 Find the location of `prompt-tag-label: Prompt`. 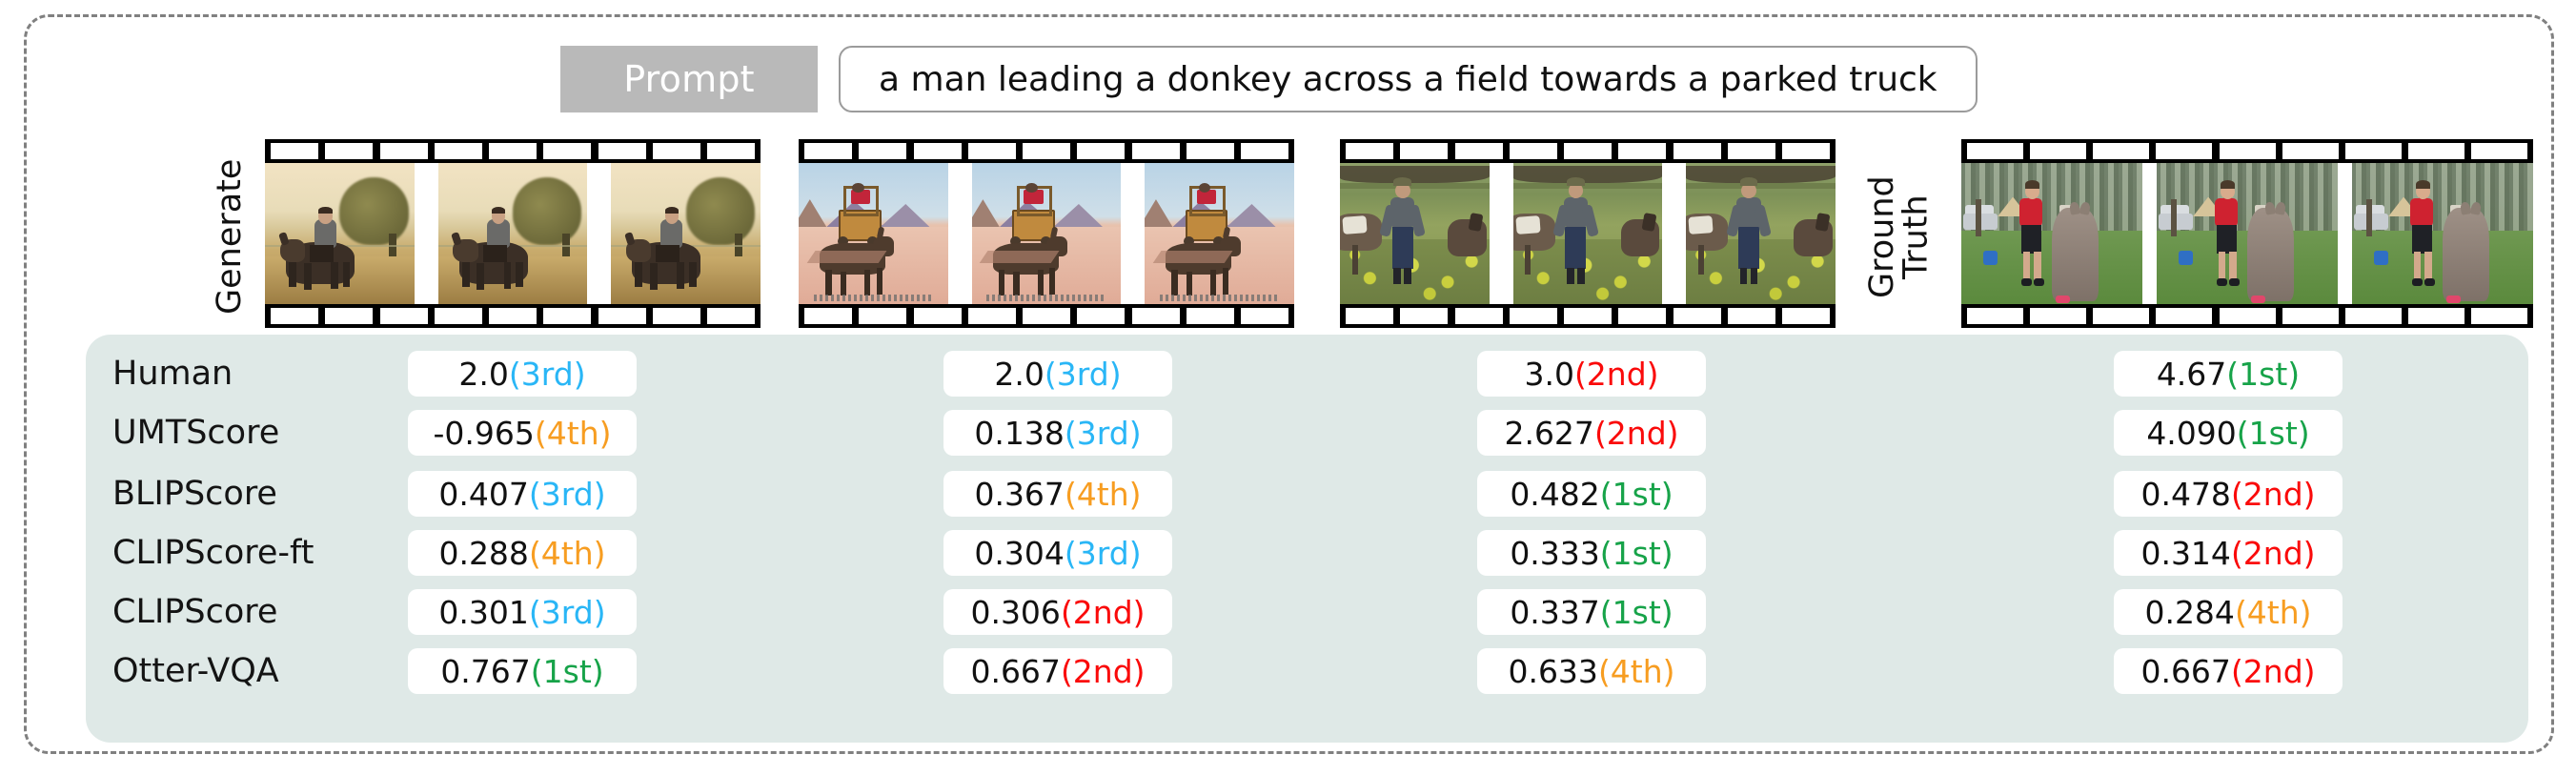

prompt-tag-label: Prompt is located at coordinates (689, 79).